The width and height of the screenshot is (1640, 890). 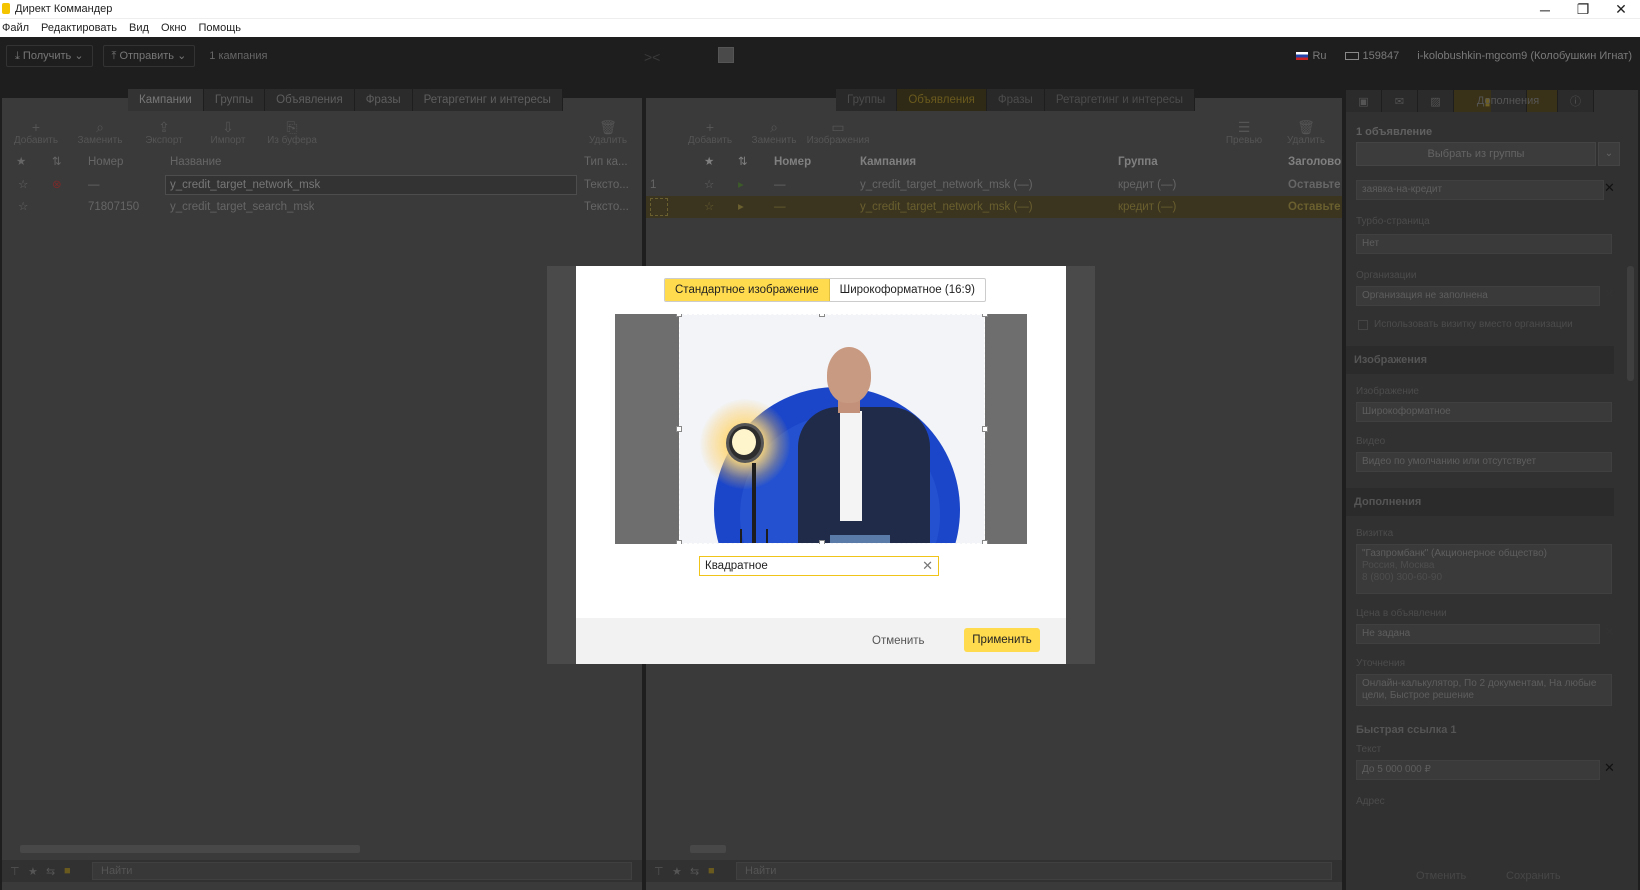 What do you see at coordinates (819, 566) in the screenshot?
I see `crop-preset-input: Квадратное ✕` at bounding box center [819, 566].